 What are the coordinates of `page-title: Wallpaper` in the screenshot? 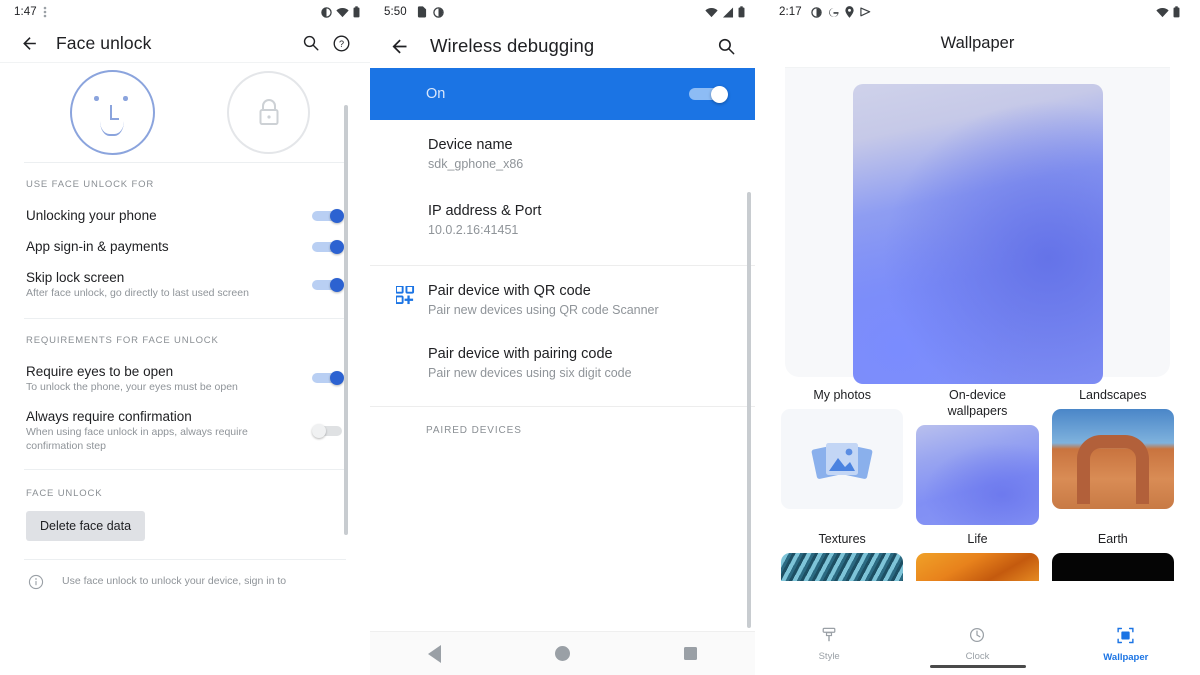 It's located at (977, 43).